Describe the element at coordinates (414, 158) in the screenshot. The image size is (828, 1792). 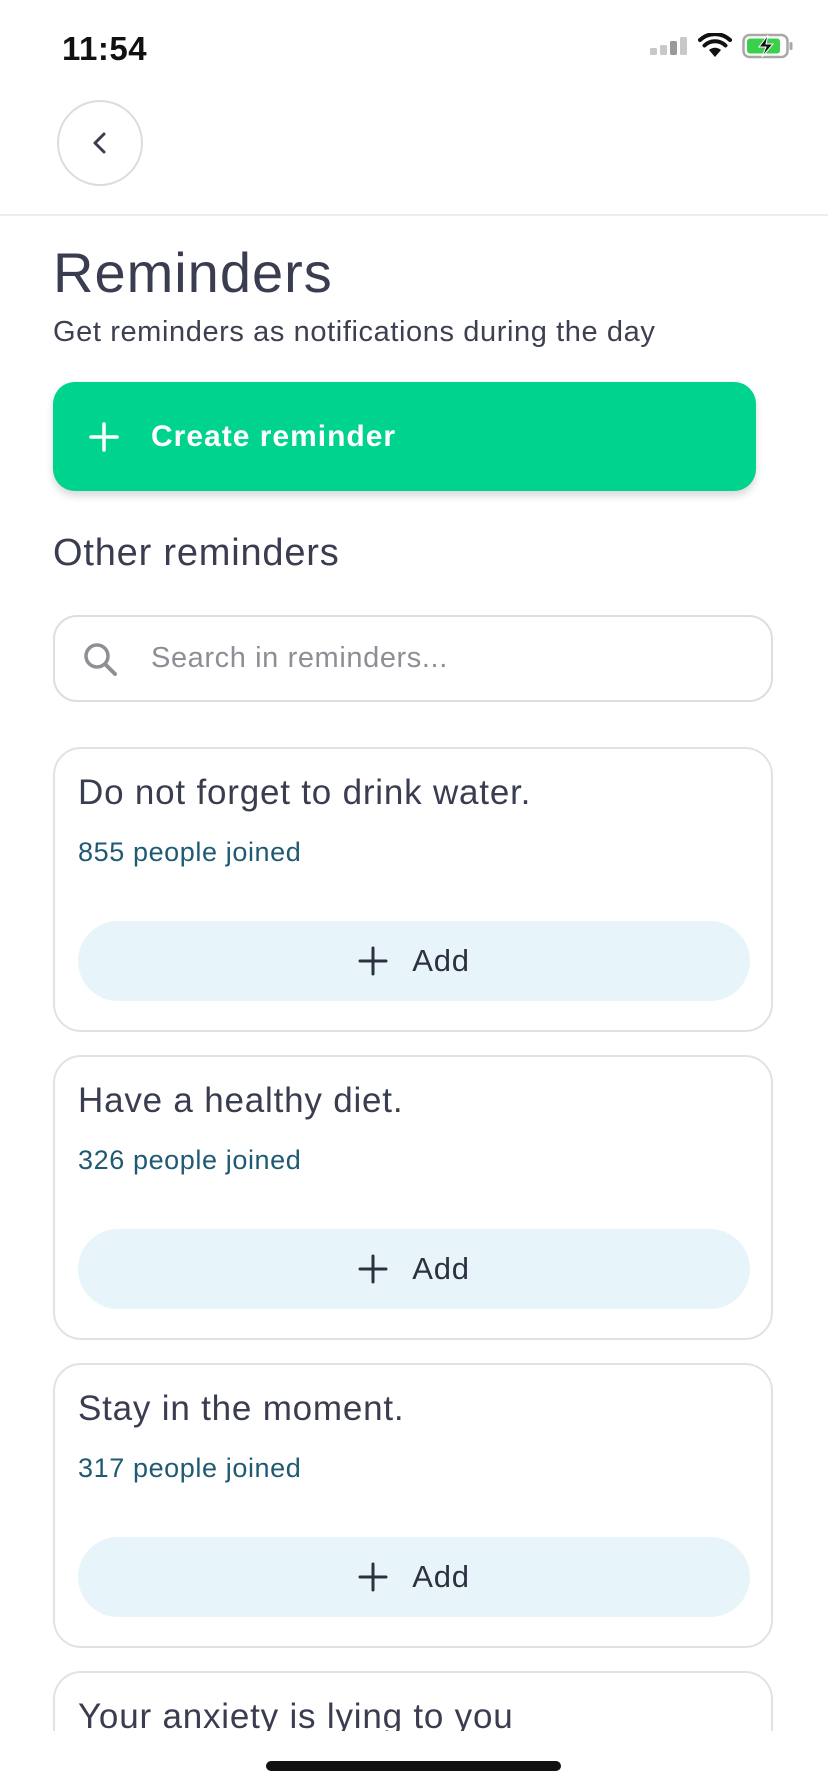
I see `top-navigation-bar` at that location.